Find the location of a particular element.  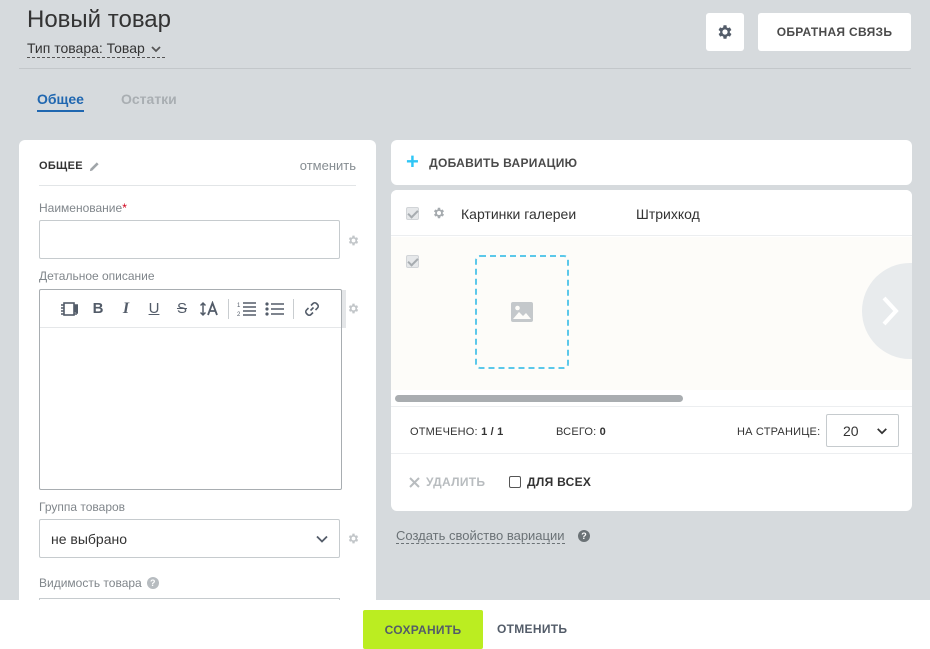

bullet-list-icon is located at coordinates (274, 308).